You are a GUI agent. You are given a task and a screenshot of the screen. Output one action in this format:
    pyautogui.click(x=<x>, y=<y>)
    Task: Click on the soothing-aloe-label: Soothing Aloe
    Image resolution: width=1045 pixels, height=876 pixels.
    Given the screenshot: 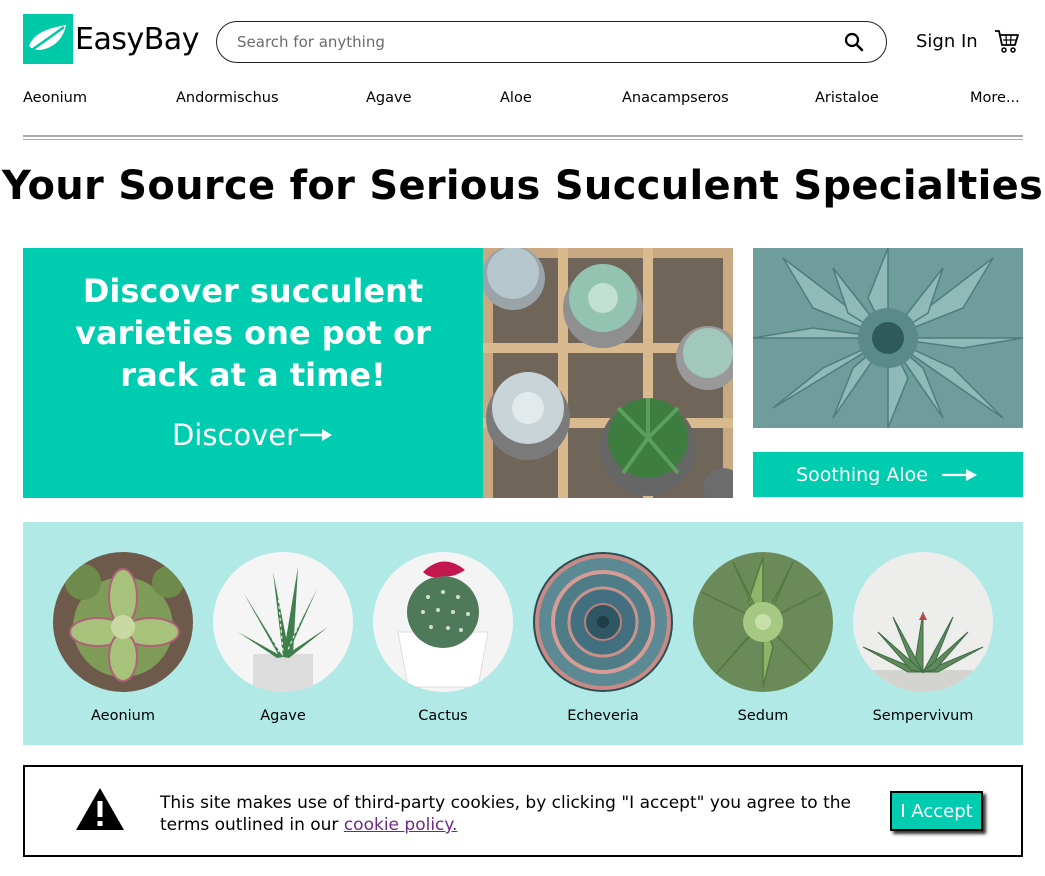 What is the action you would take?
    pyautogui.click(x=862, y=474)
    